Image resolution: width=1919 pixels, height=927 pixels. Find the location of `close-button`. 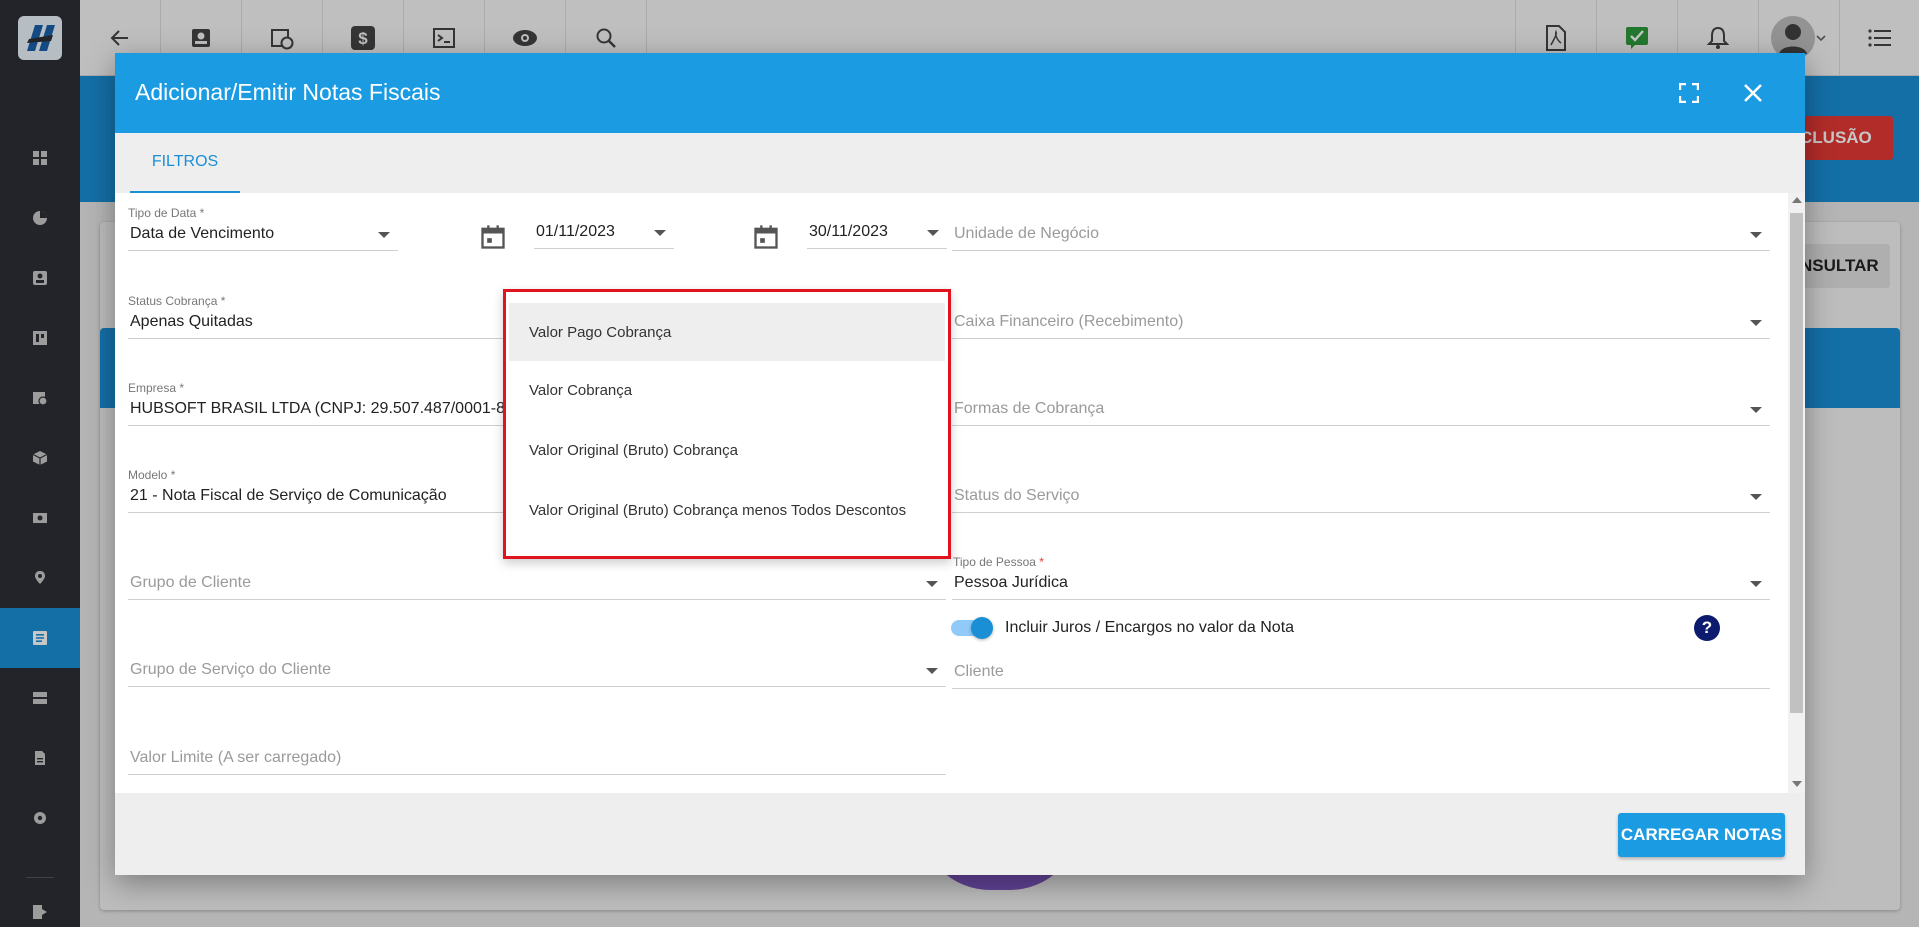

close-button is located at coordinates (1753, 93).